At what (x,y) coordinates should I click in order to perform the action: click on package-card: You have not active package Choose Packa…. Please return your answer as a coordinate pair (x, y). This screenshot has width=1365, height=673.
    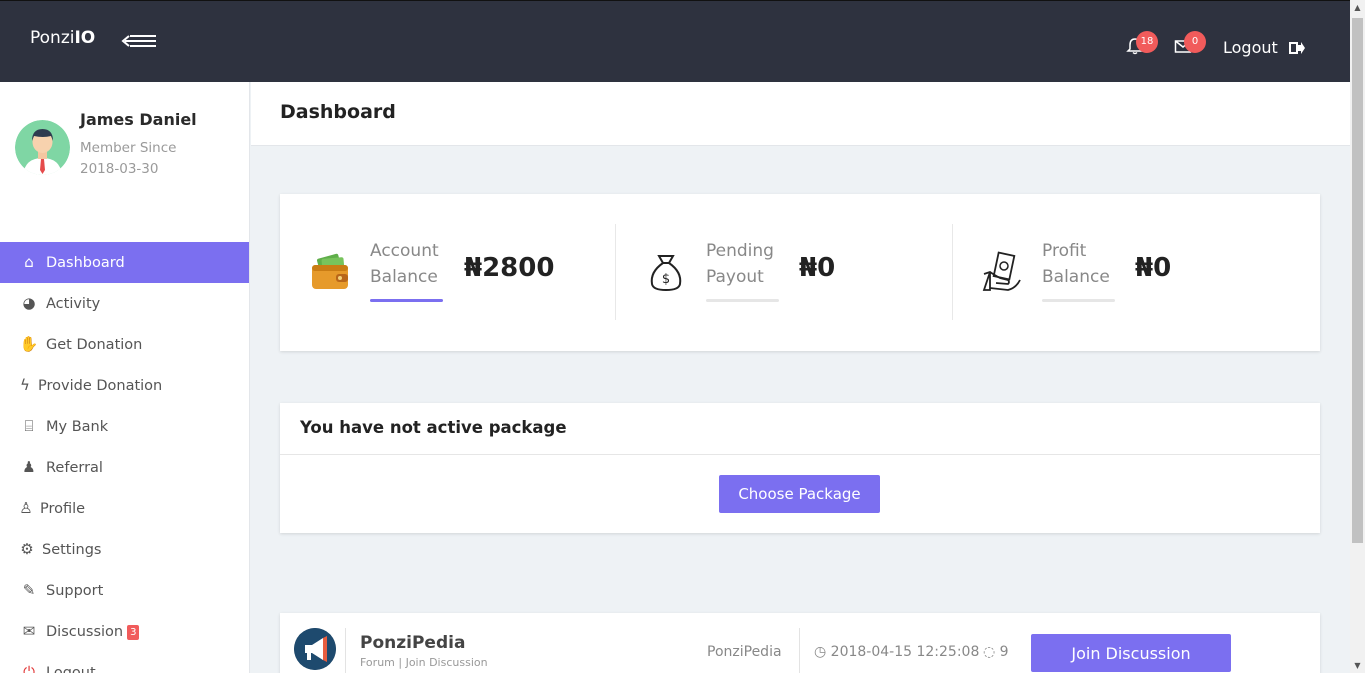
    Looking at the image, I should click on (800, 468).